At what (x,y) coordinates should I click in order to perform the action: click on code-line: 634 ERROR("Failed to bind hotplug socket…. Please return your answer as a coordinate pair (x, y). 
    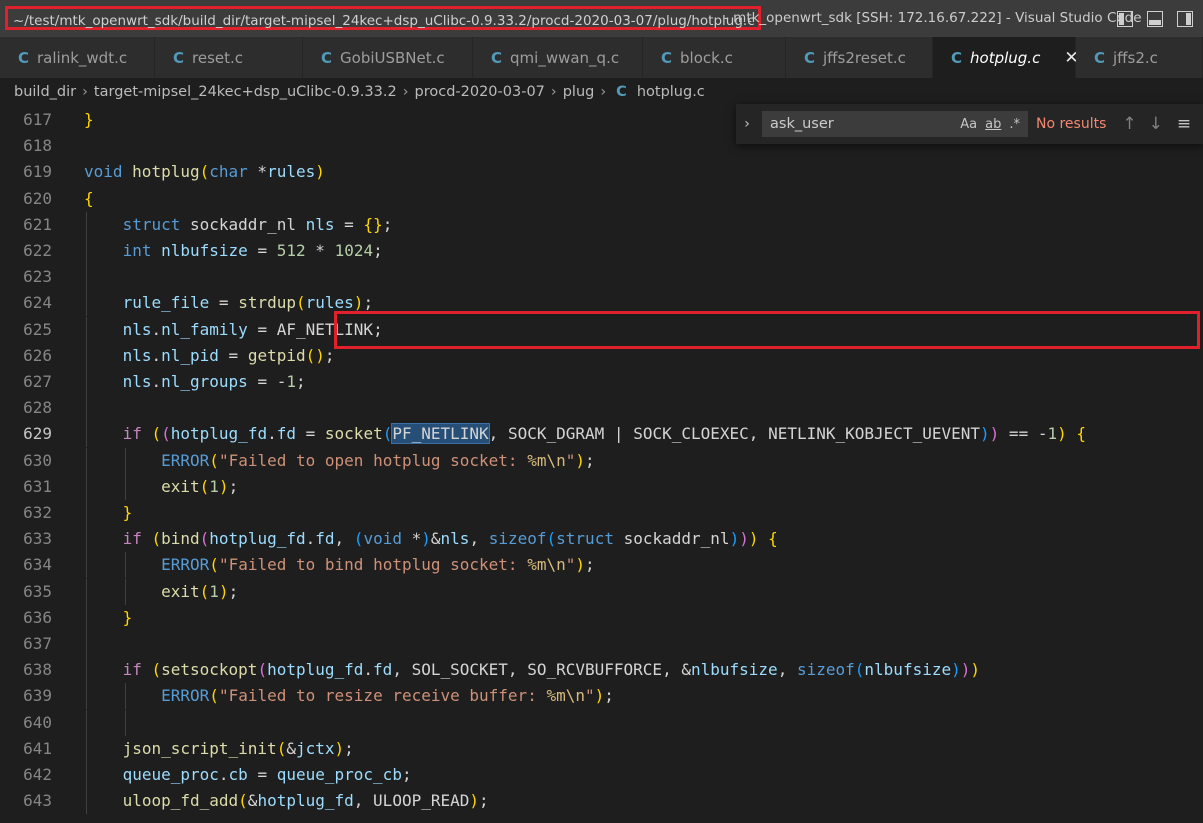
    Looking at the image, I should click on (601, 565).